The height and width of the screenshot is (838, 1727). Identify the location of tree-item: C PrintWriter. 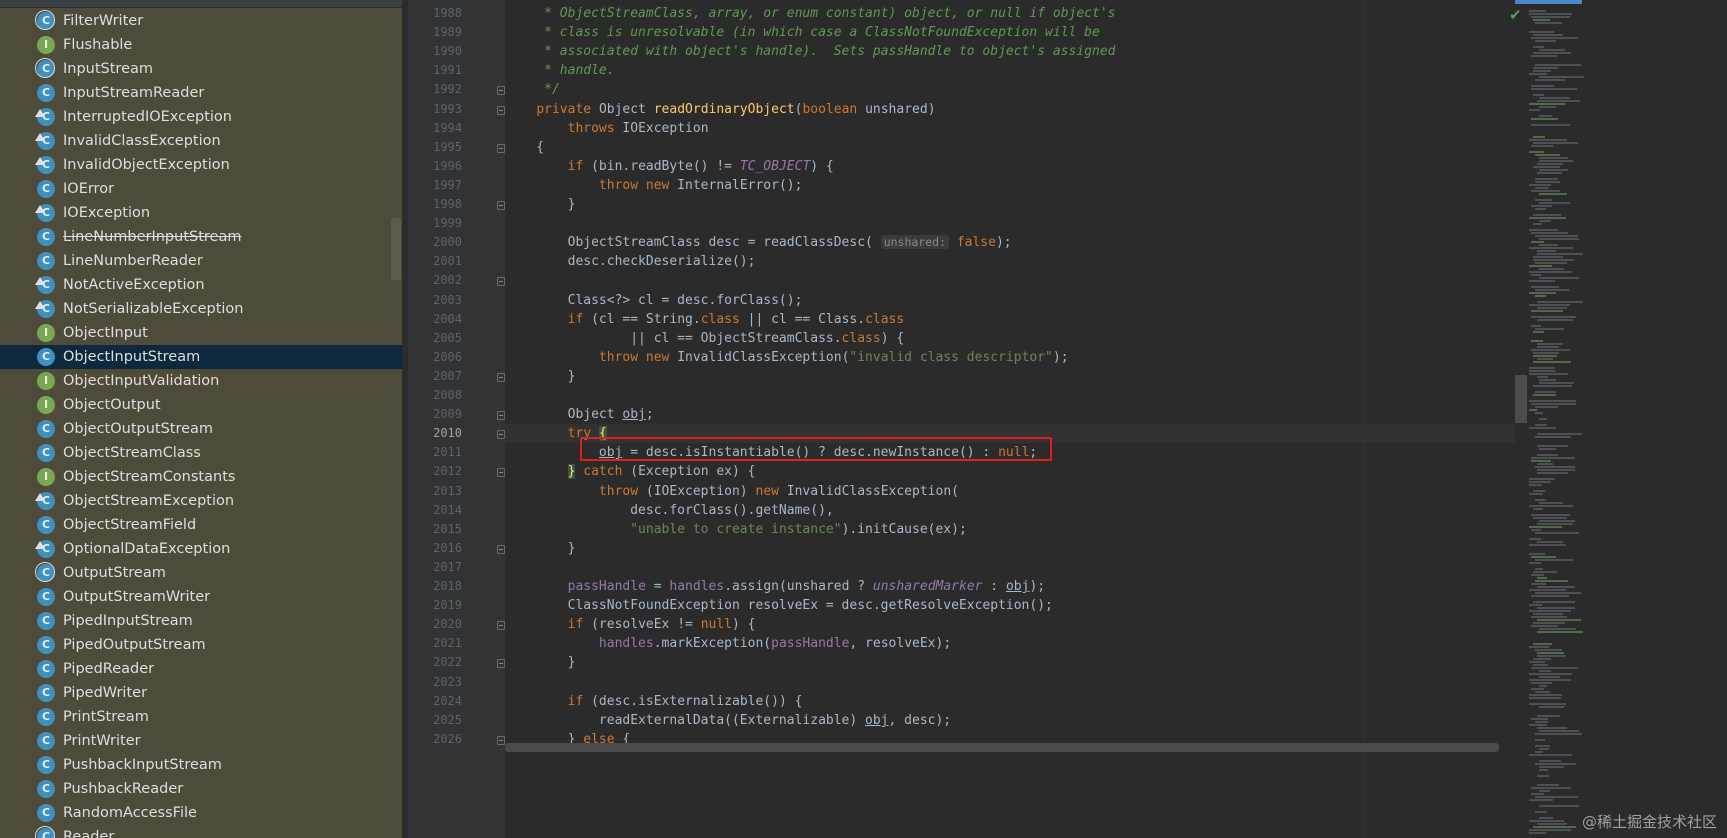
(201, 741).